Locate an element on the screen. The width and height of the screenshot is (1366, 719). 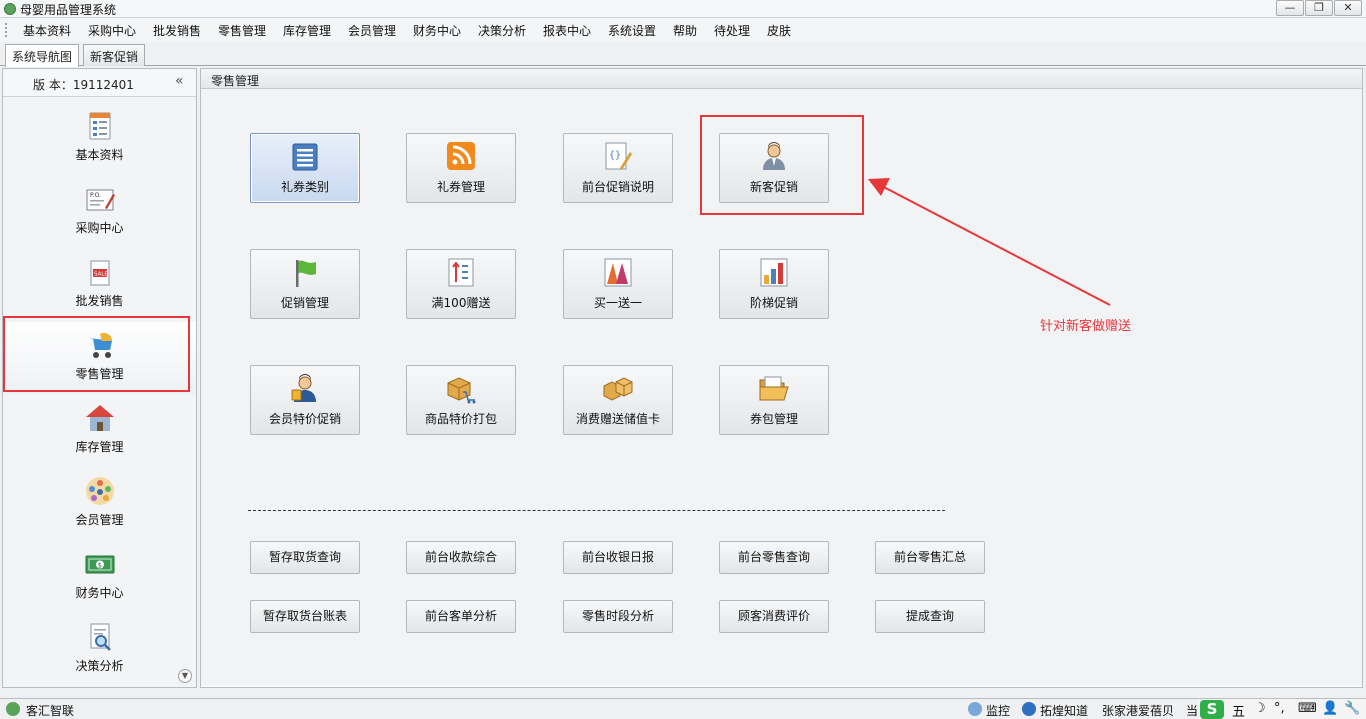
help-knowledge-link: 拓煌知道 is located at coordinates (1064, 710).